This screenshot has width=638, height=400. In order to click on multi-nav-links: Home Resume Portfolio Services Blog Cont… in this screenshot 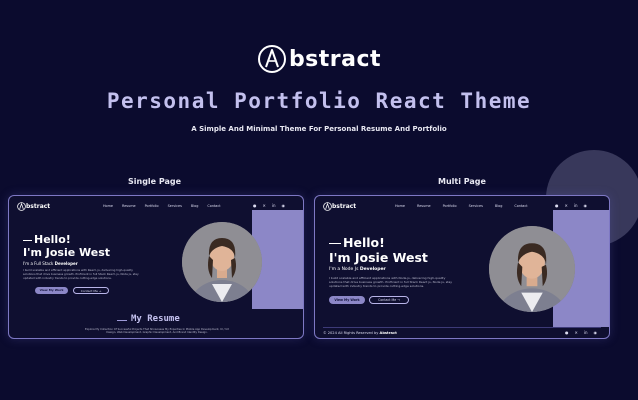, I will do `click(461, 206)`.